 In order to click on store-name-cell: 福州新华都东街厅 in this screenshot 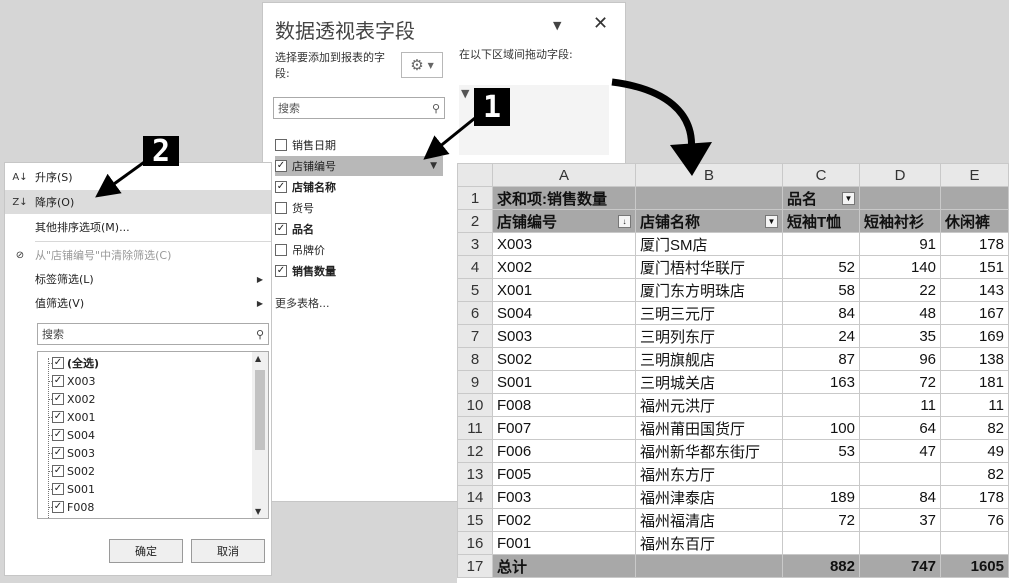, I will do `click(709, 451)`.